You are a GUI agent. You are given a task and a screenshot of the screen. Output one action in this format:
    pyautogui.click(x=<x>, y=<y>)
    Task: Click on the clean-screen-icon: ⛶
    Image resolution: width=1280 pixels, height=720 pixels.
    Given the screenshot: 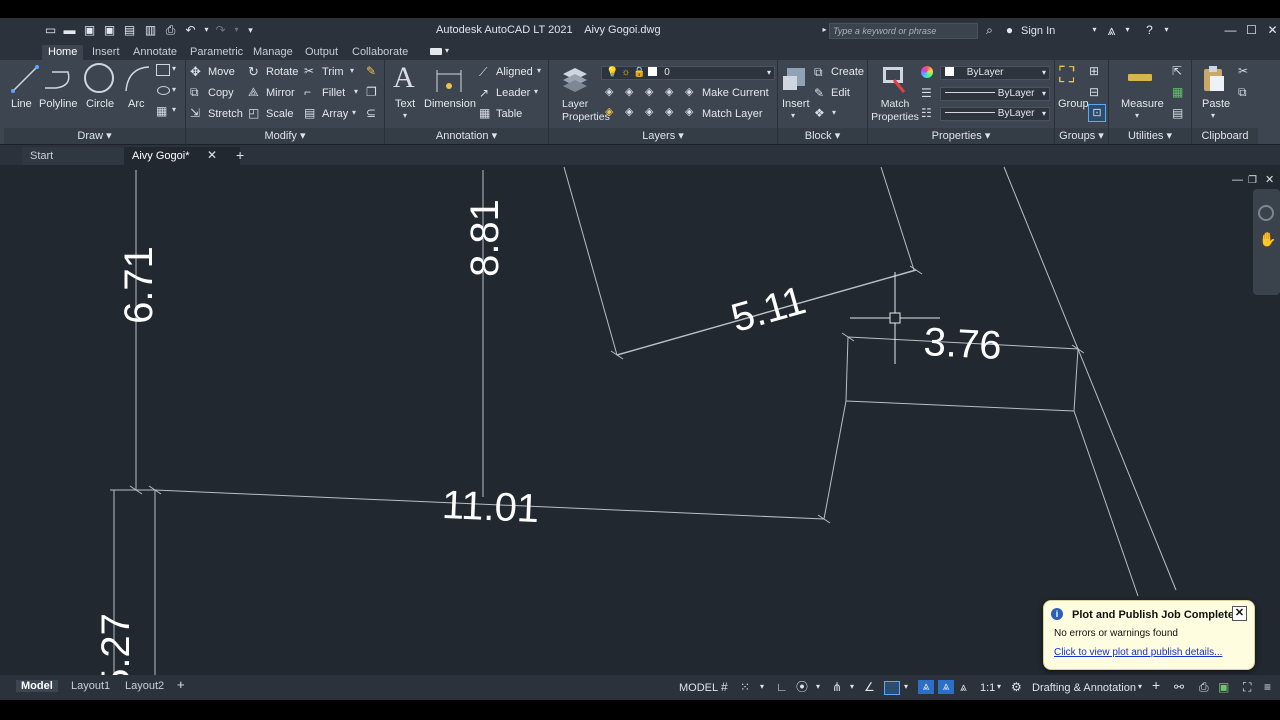 What is the action you would take?
    pyautogui.click(x=1247, y=687)
    